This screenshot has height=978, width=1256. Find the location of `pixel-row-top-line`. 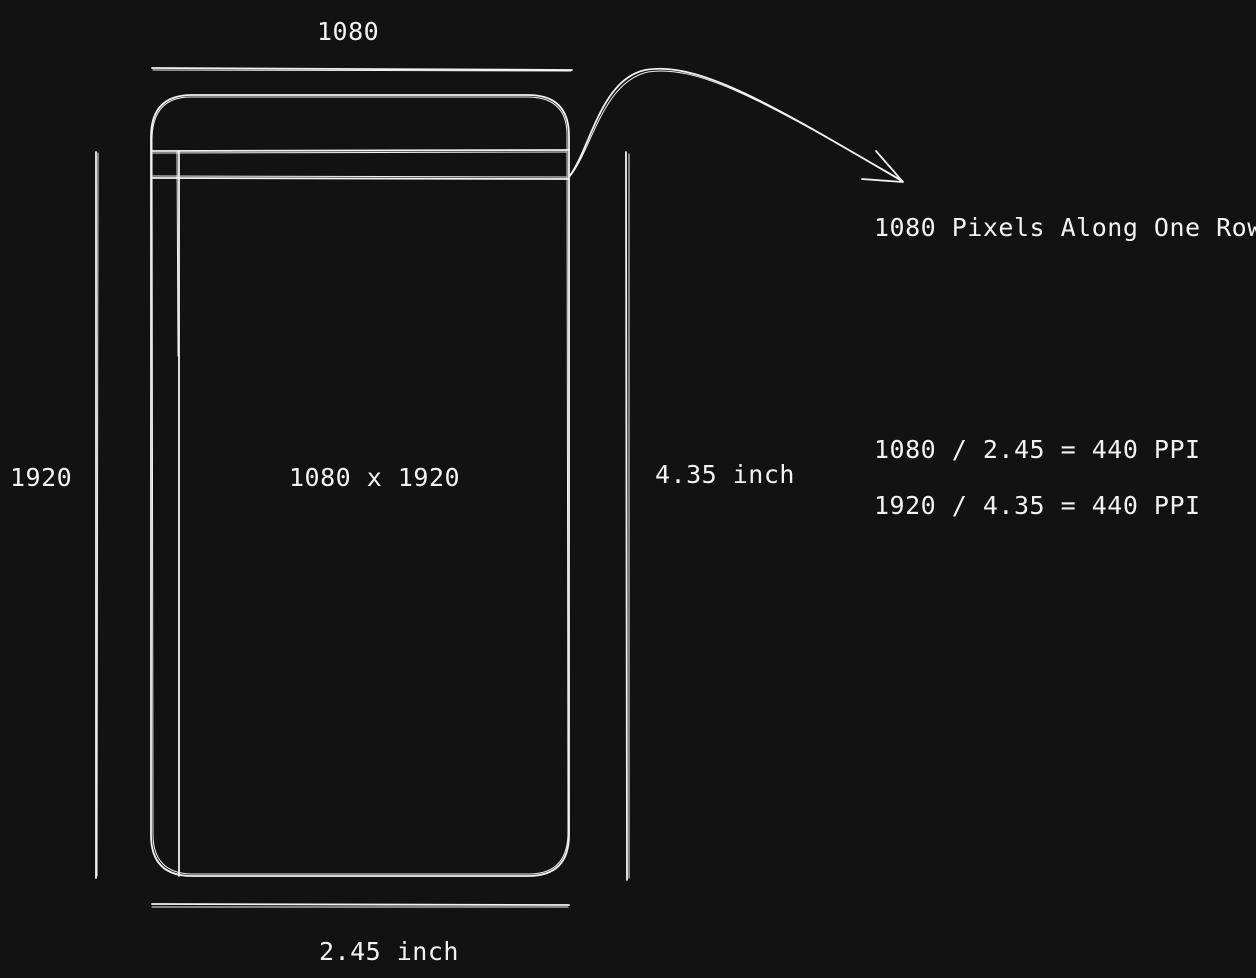

pixel-row-top-line is located at coordinates (360, 150).